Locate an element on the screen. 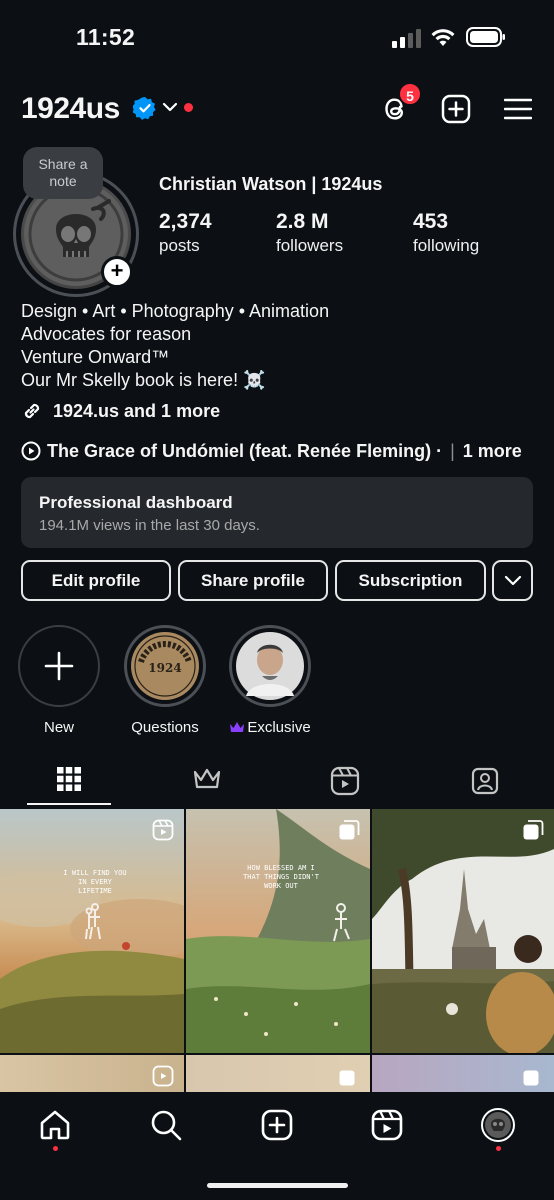  post-caption-overlay: I WILL FIND YOU IN EVERY LIFETIME is located at coordinates (95, 882).